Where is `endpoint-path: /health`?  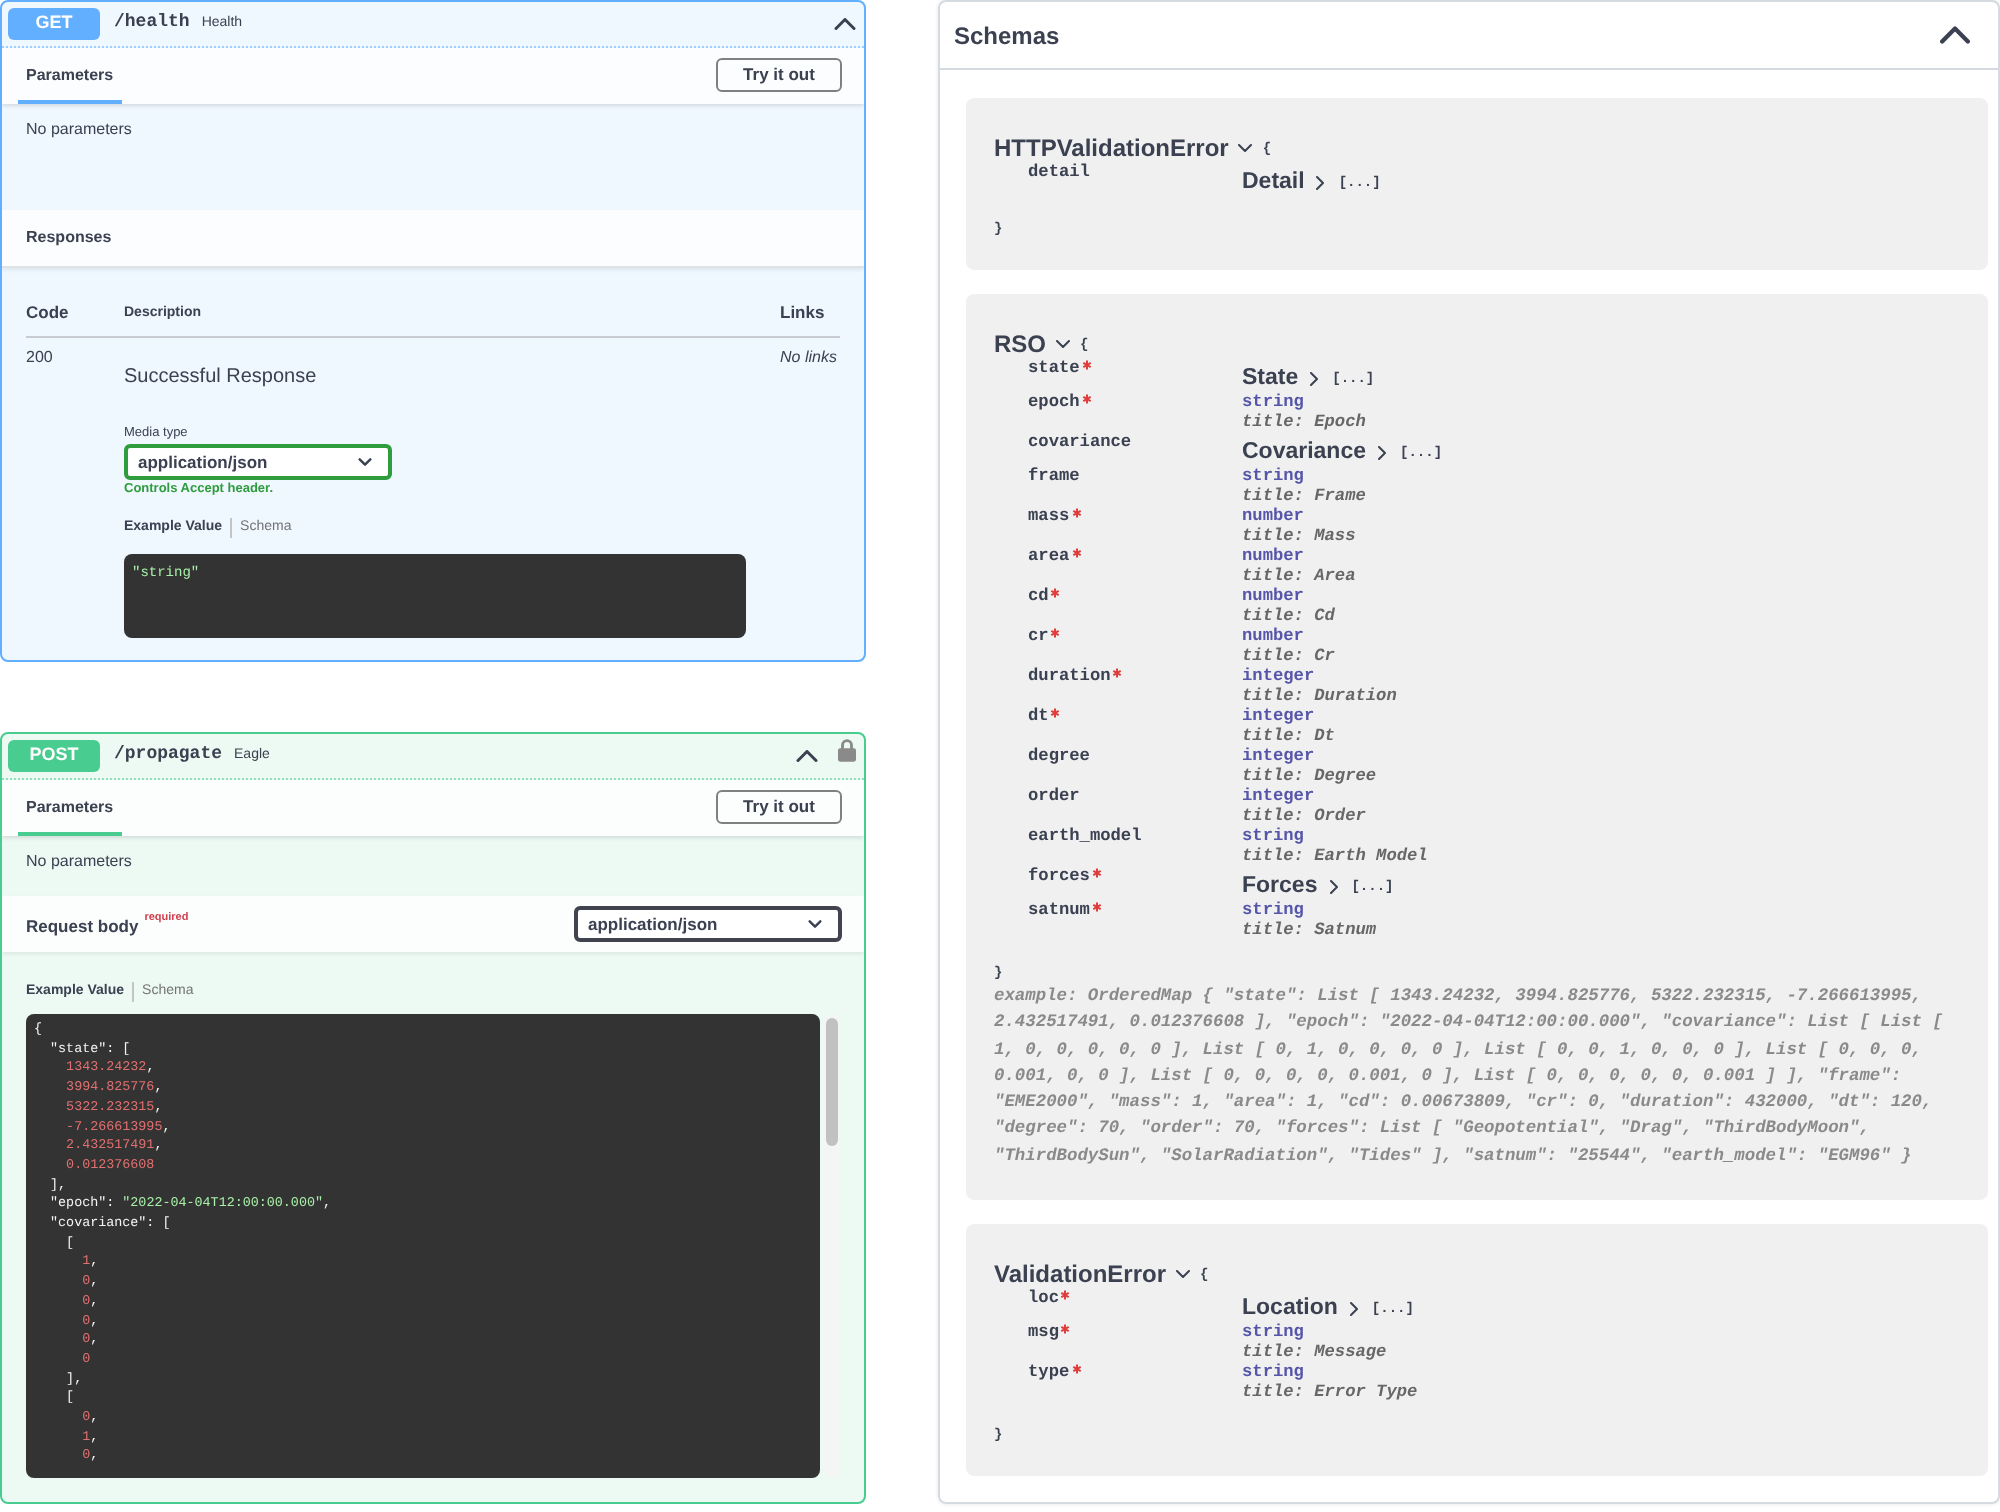 endpoint-path: /health is located at coordinates (152, 23).